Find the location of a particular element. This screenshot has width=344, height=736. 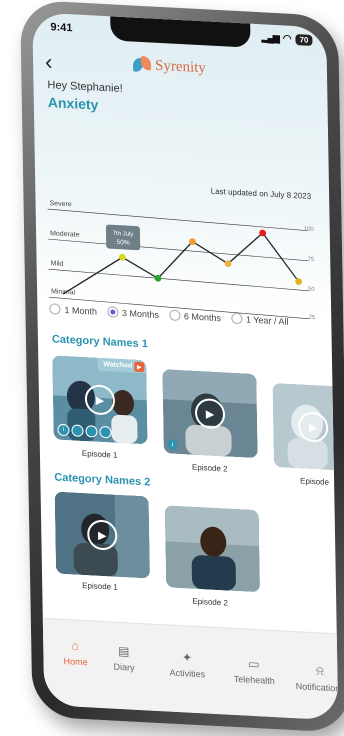

range-option-label: 3 Months is located at coordinates (140, 313).